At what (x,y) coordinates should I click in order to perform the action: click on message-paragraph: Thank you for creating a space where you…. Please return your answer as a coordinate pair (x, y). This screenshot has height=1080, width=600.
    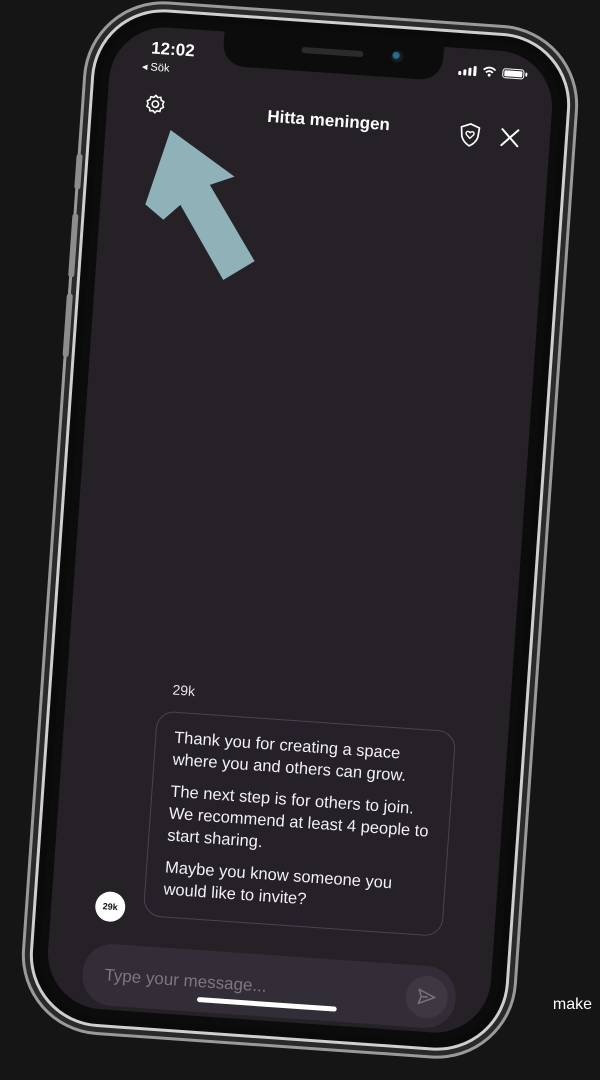
    Looking at the image, I should click on (289, 756).